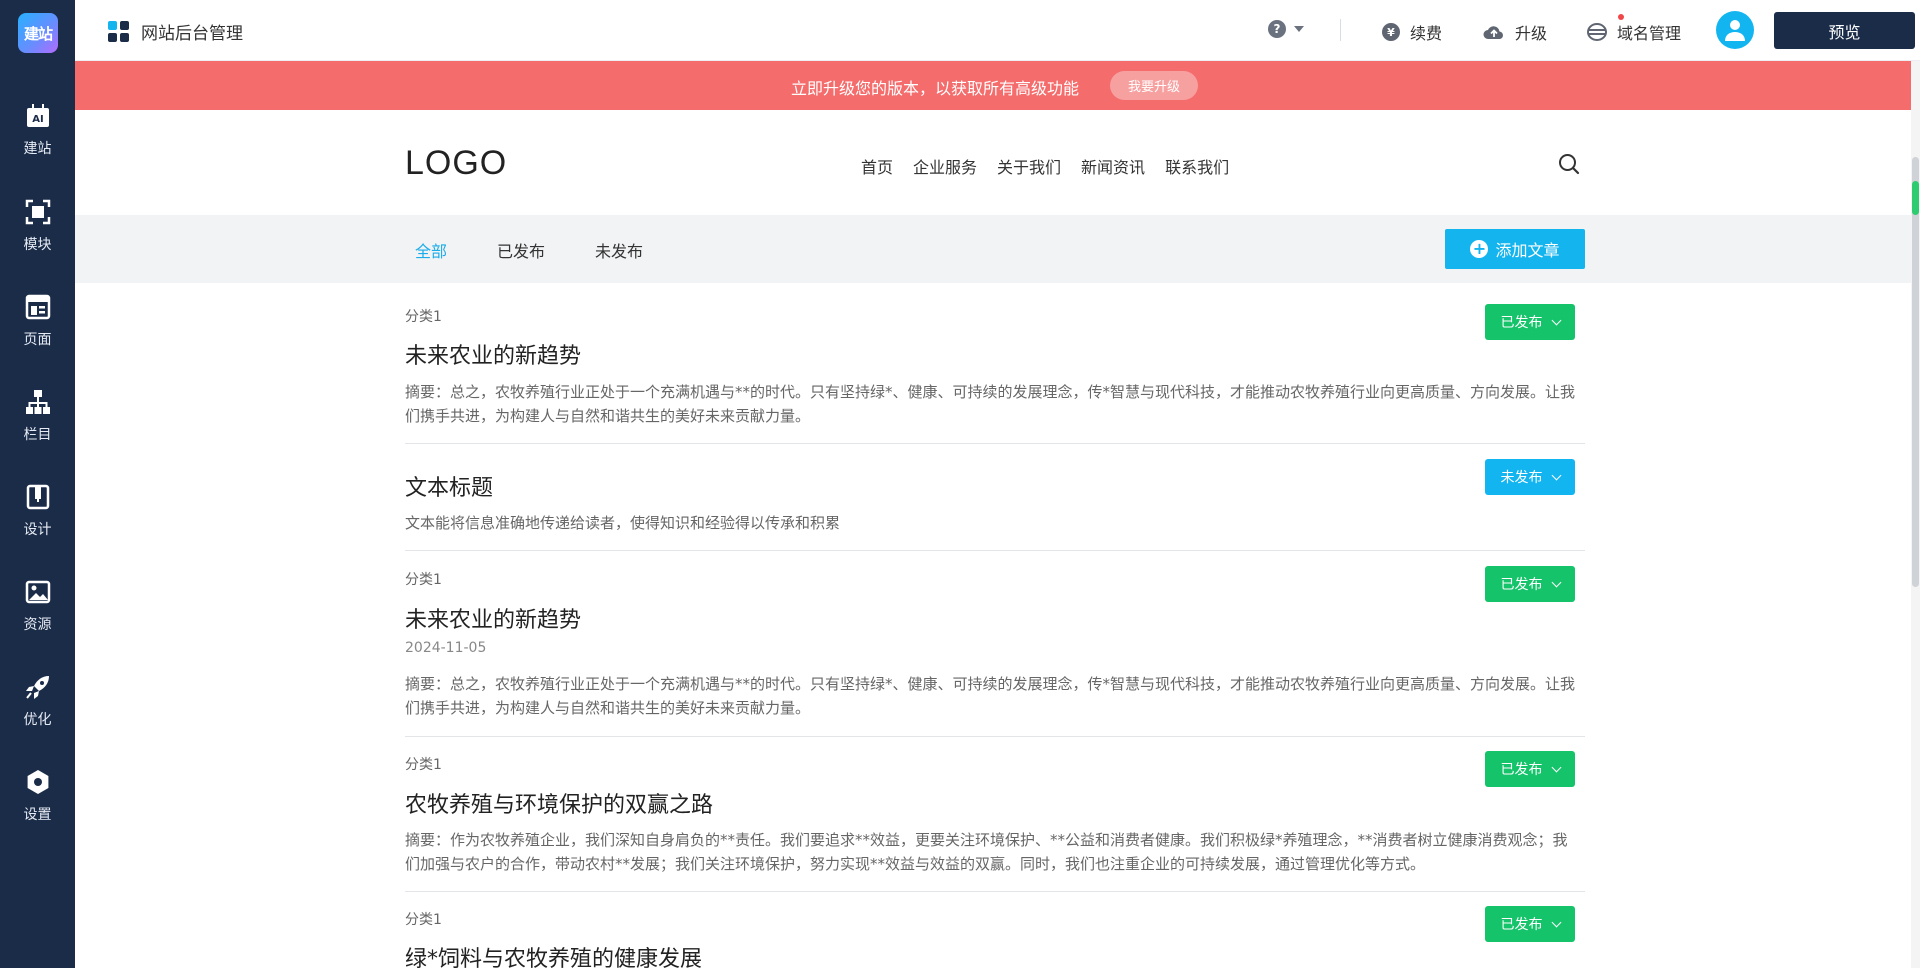 This screenshot has height=968, width=1920. Describe the element at coordinates (38, 33) in the screenshot. I see `brand-logo: 建站` at that location.